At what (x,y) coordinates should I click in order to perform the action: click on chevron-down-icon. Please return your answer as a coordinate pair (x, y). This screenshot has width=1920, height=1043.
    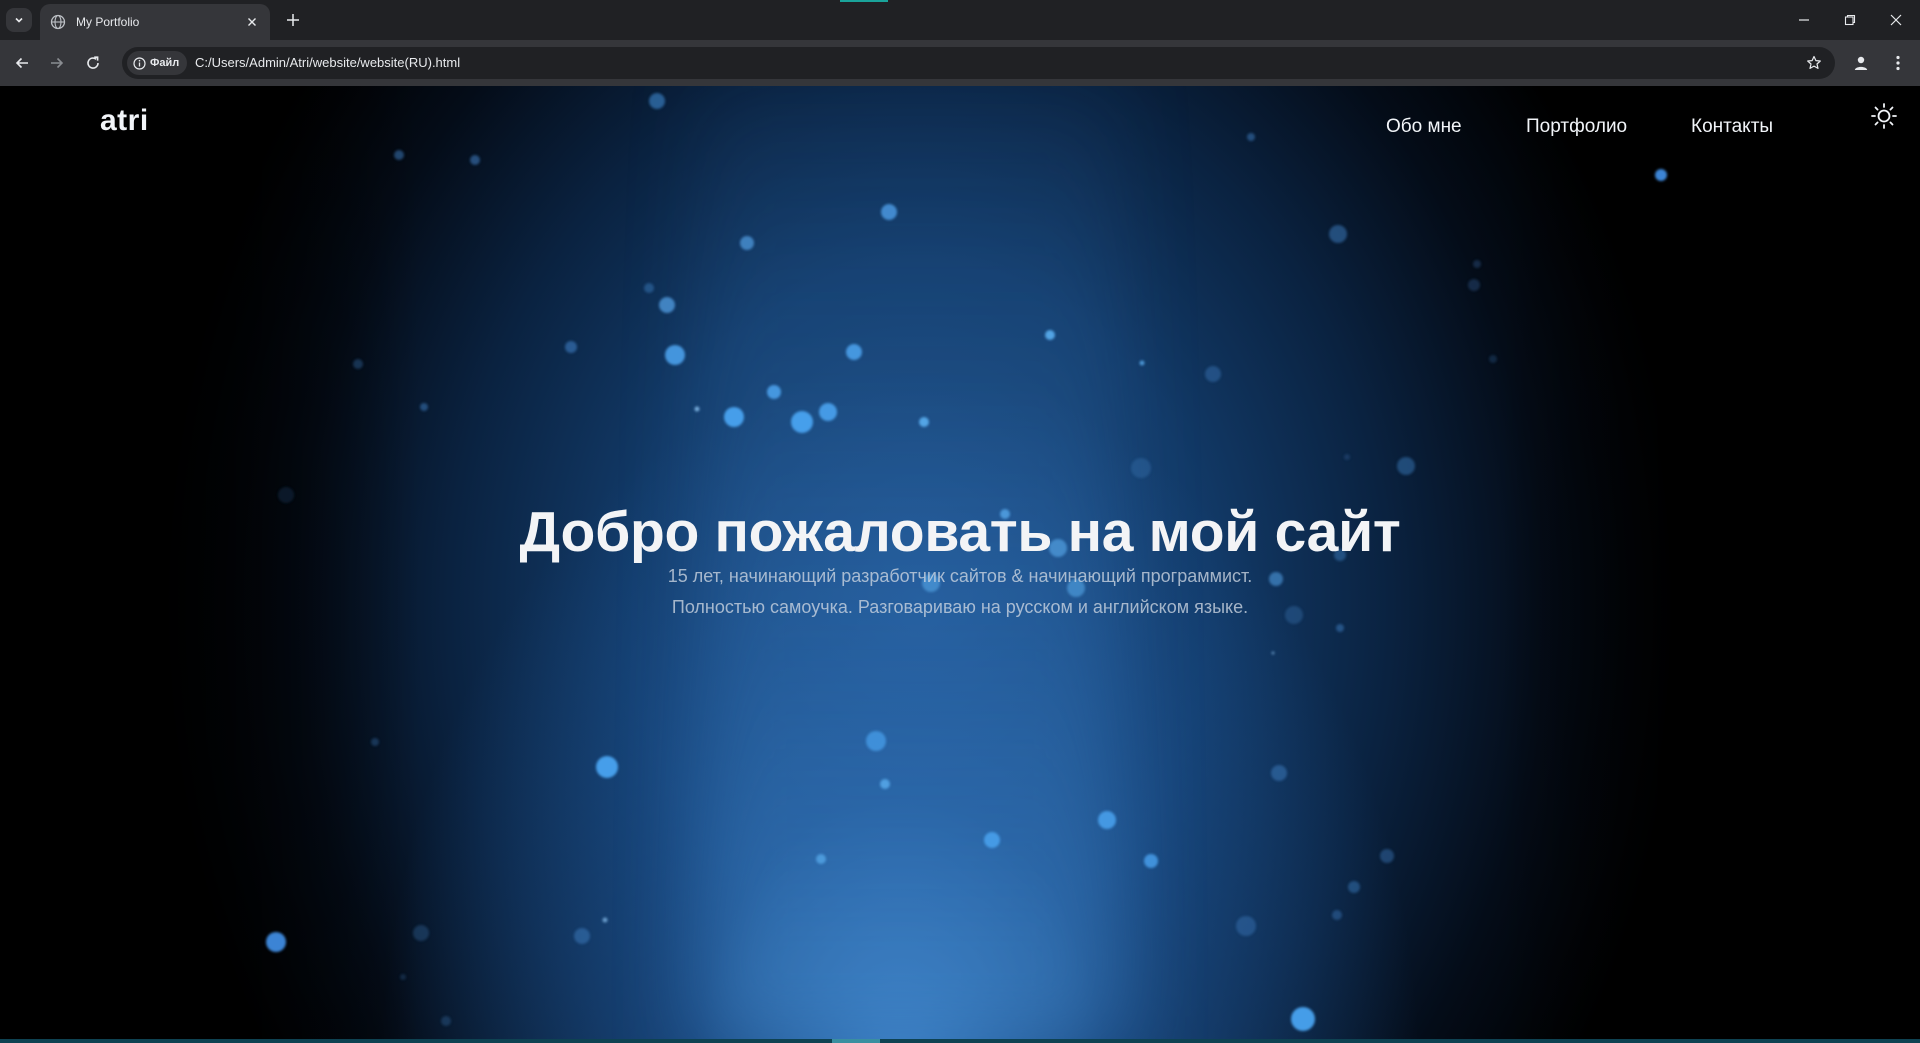
    Looking at the image, I should click on (19, 20).